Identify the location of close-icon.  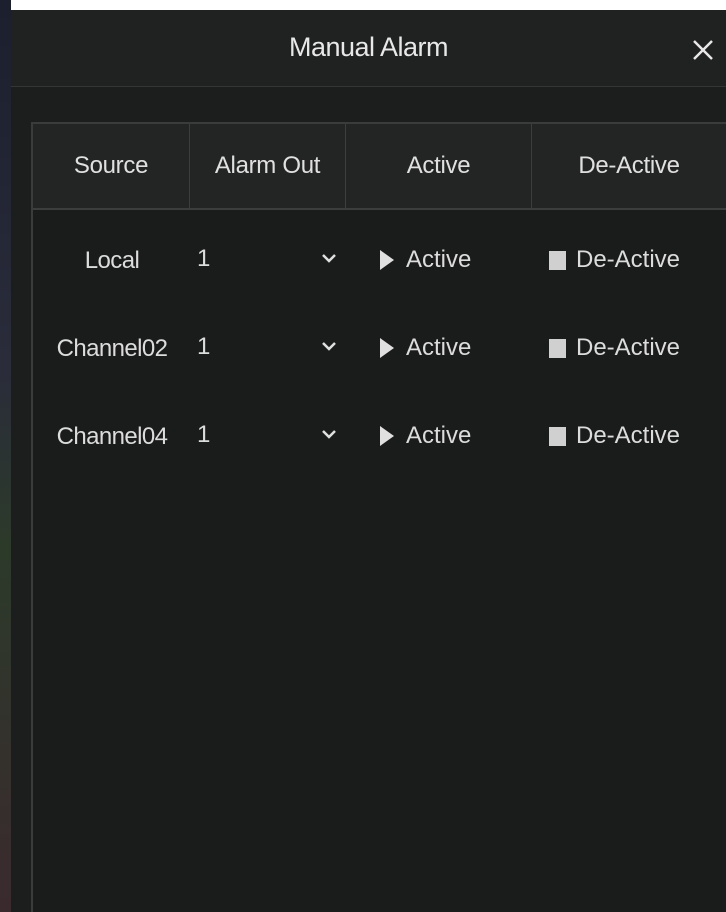
(703, 50).